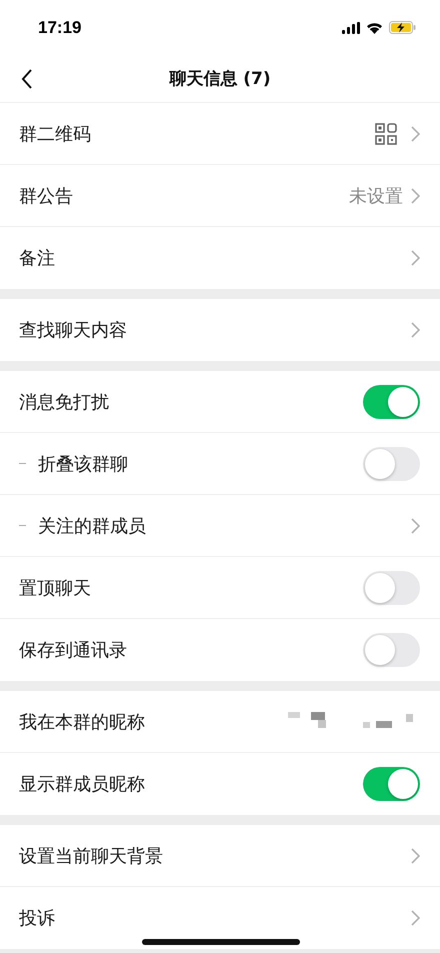 This screenshot has width=440, height=953. Describe the element at coordinates (83, 464) in the screenshot. I see `setting-label: 折叠该群聊` at that location.